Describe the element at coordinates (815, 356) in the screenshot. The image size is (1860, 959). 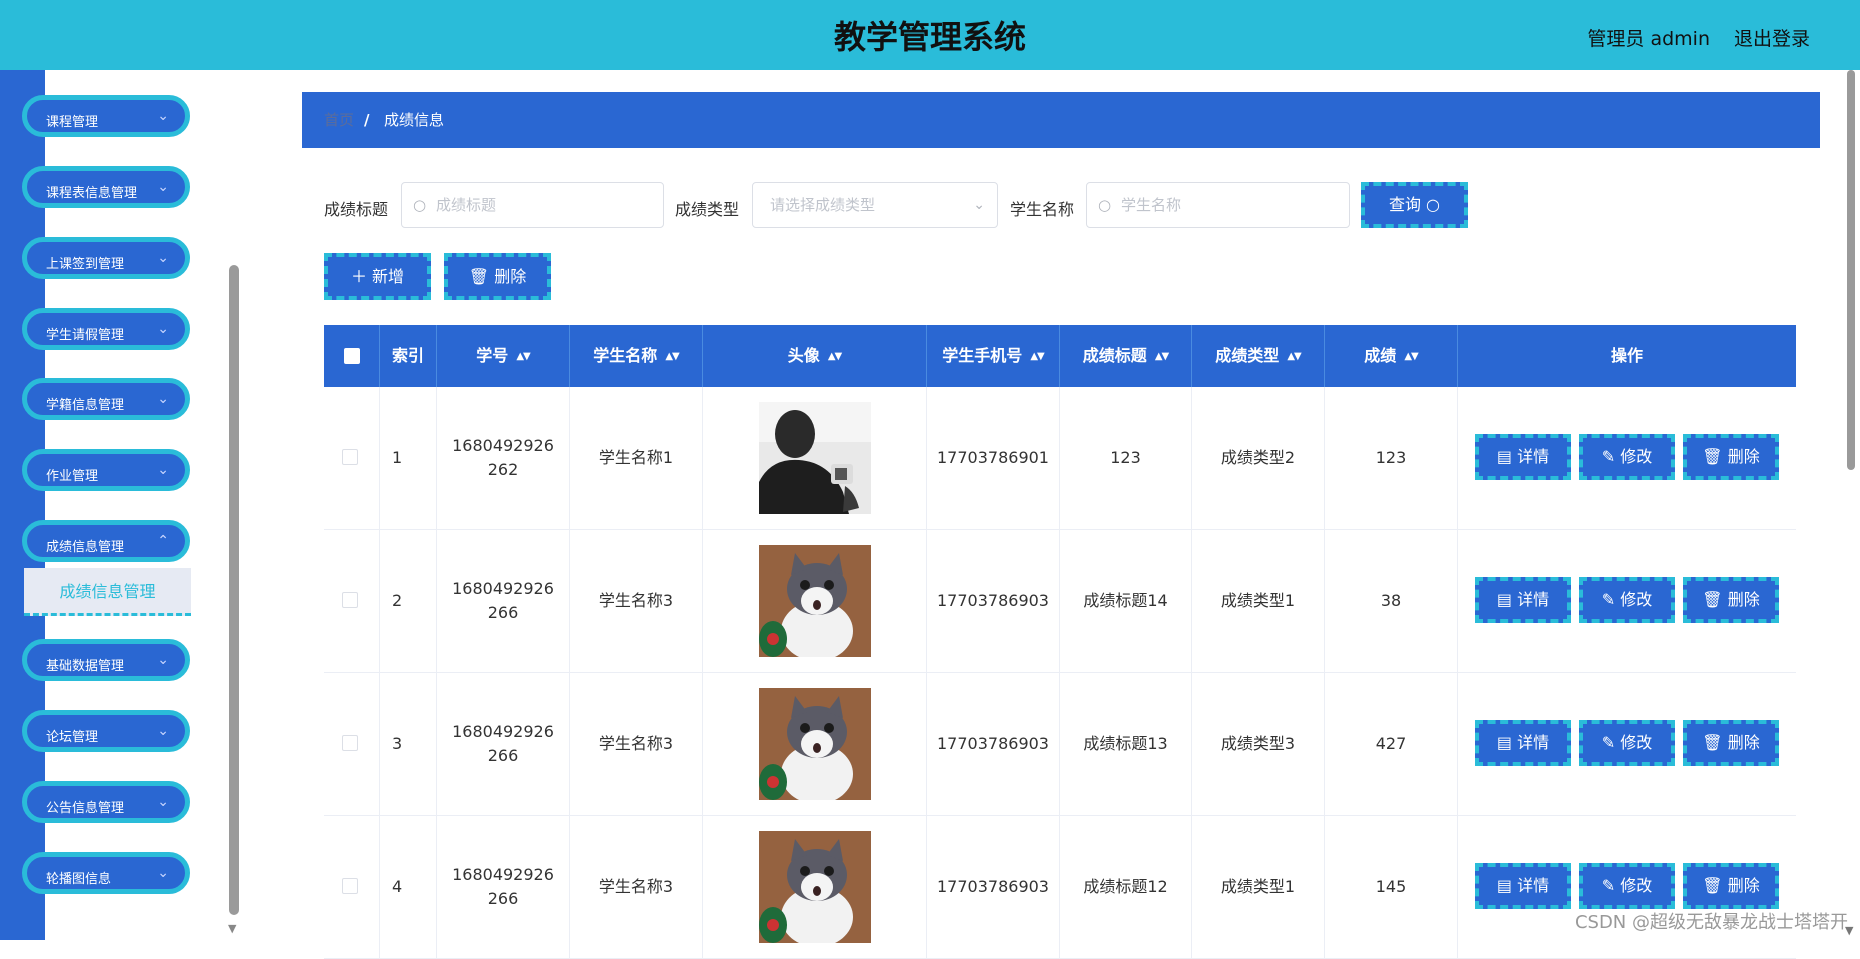
I see `column-avatar: 头像 ▲▼` at that location.